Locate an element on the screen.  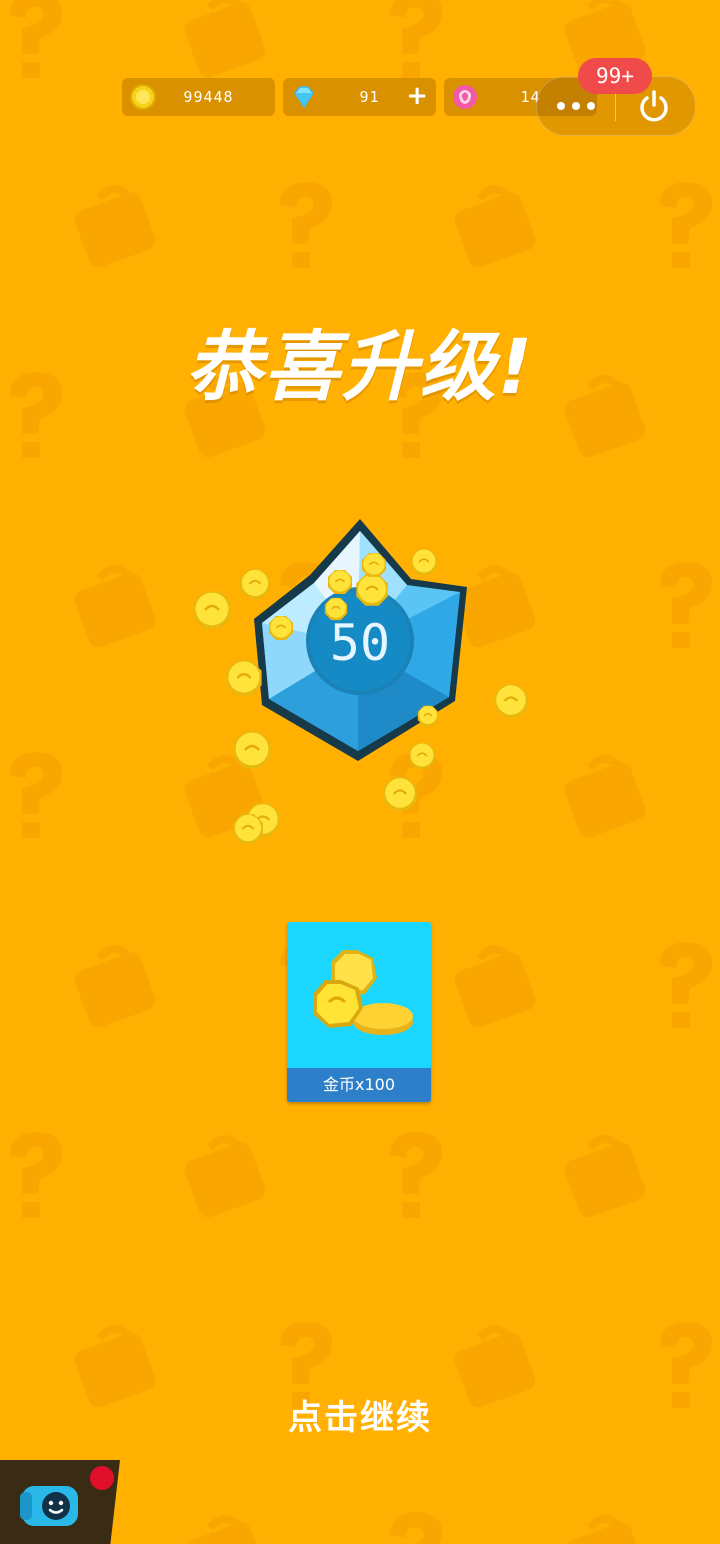
flying-coins is located at coordinates (360, 696).